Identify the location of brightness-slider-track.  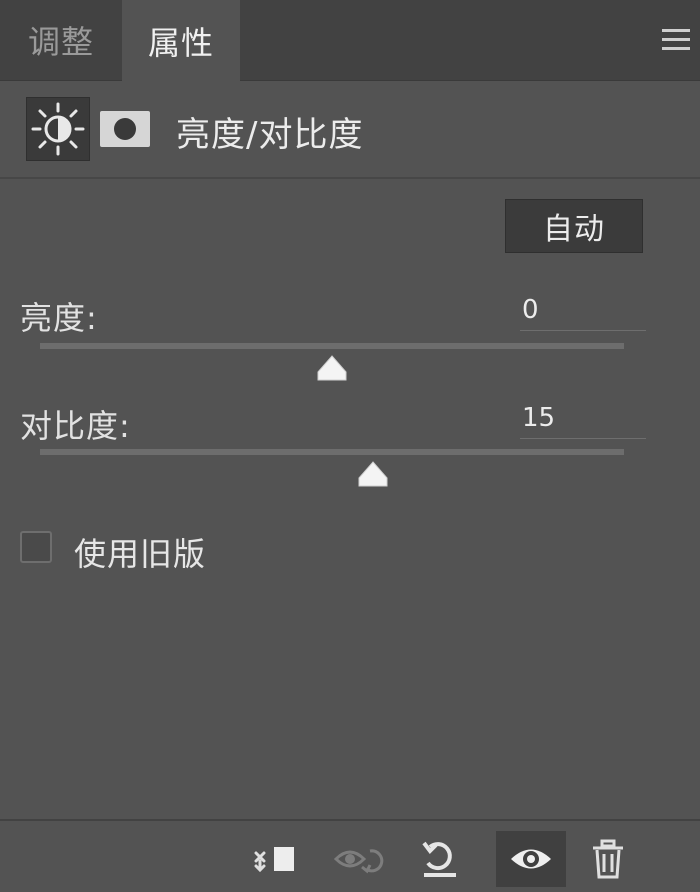
(332, 346).